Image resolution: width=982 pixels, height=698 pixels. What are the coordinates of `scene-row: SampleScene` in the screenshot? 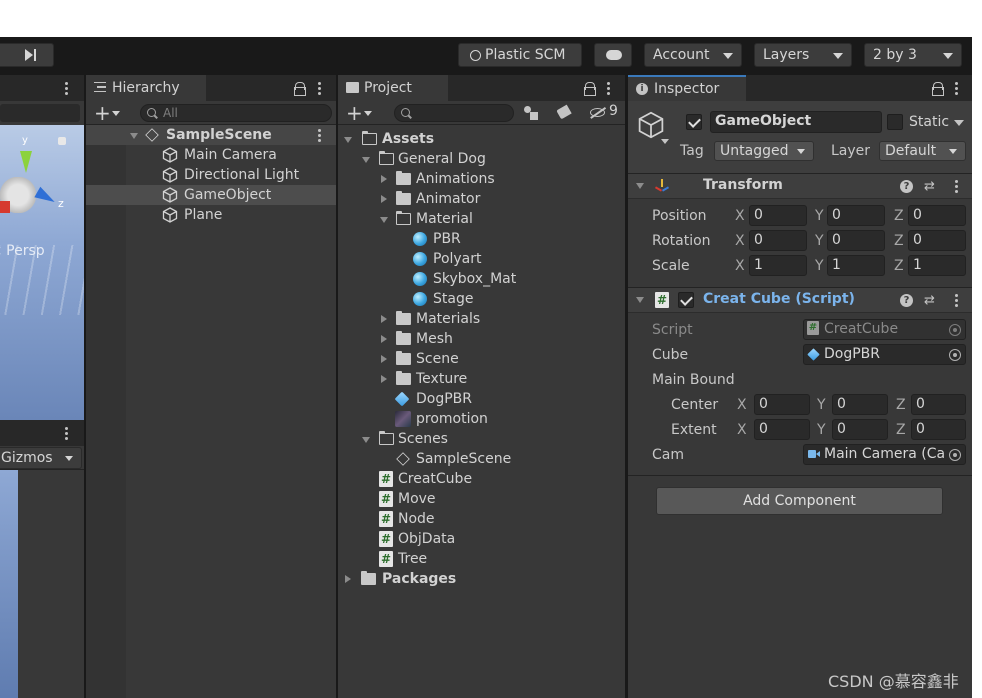 It's located at (211, 135).